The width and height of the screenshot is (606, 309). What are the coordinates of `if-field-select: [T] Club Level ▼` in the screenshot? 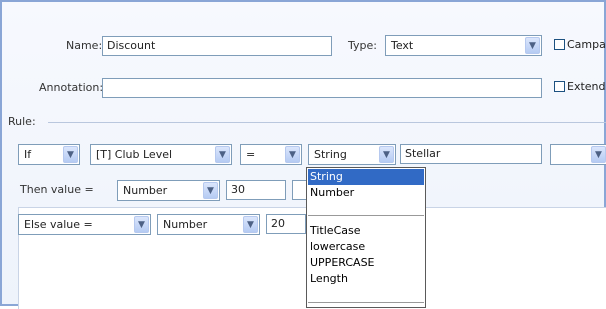 It's located at (161, 154).